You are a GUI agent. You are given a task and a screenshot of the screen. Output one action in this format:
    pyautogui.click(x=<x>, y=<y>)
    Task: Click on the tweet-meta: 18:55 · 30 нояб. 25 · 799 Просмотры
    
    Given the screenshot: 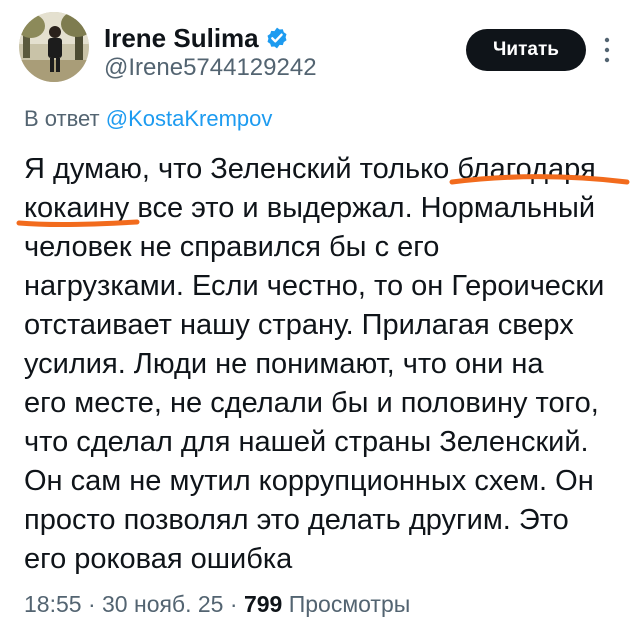 What is the action you would take?
    pyautogui.click(x=217, y=604)
    